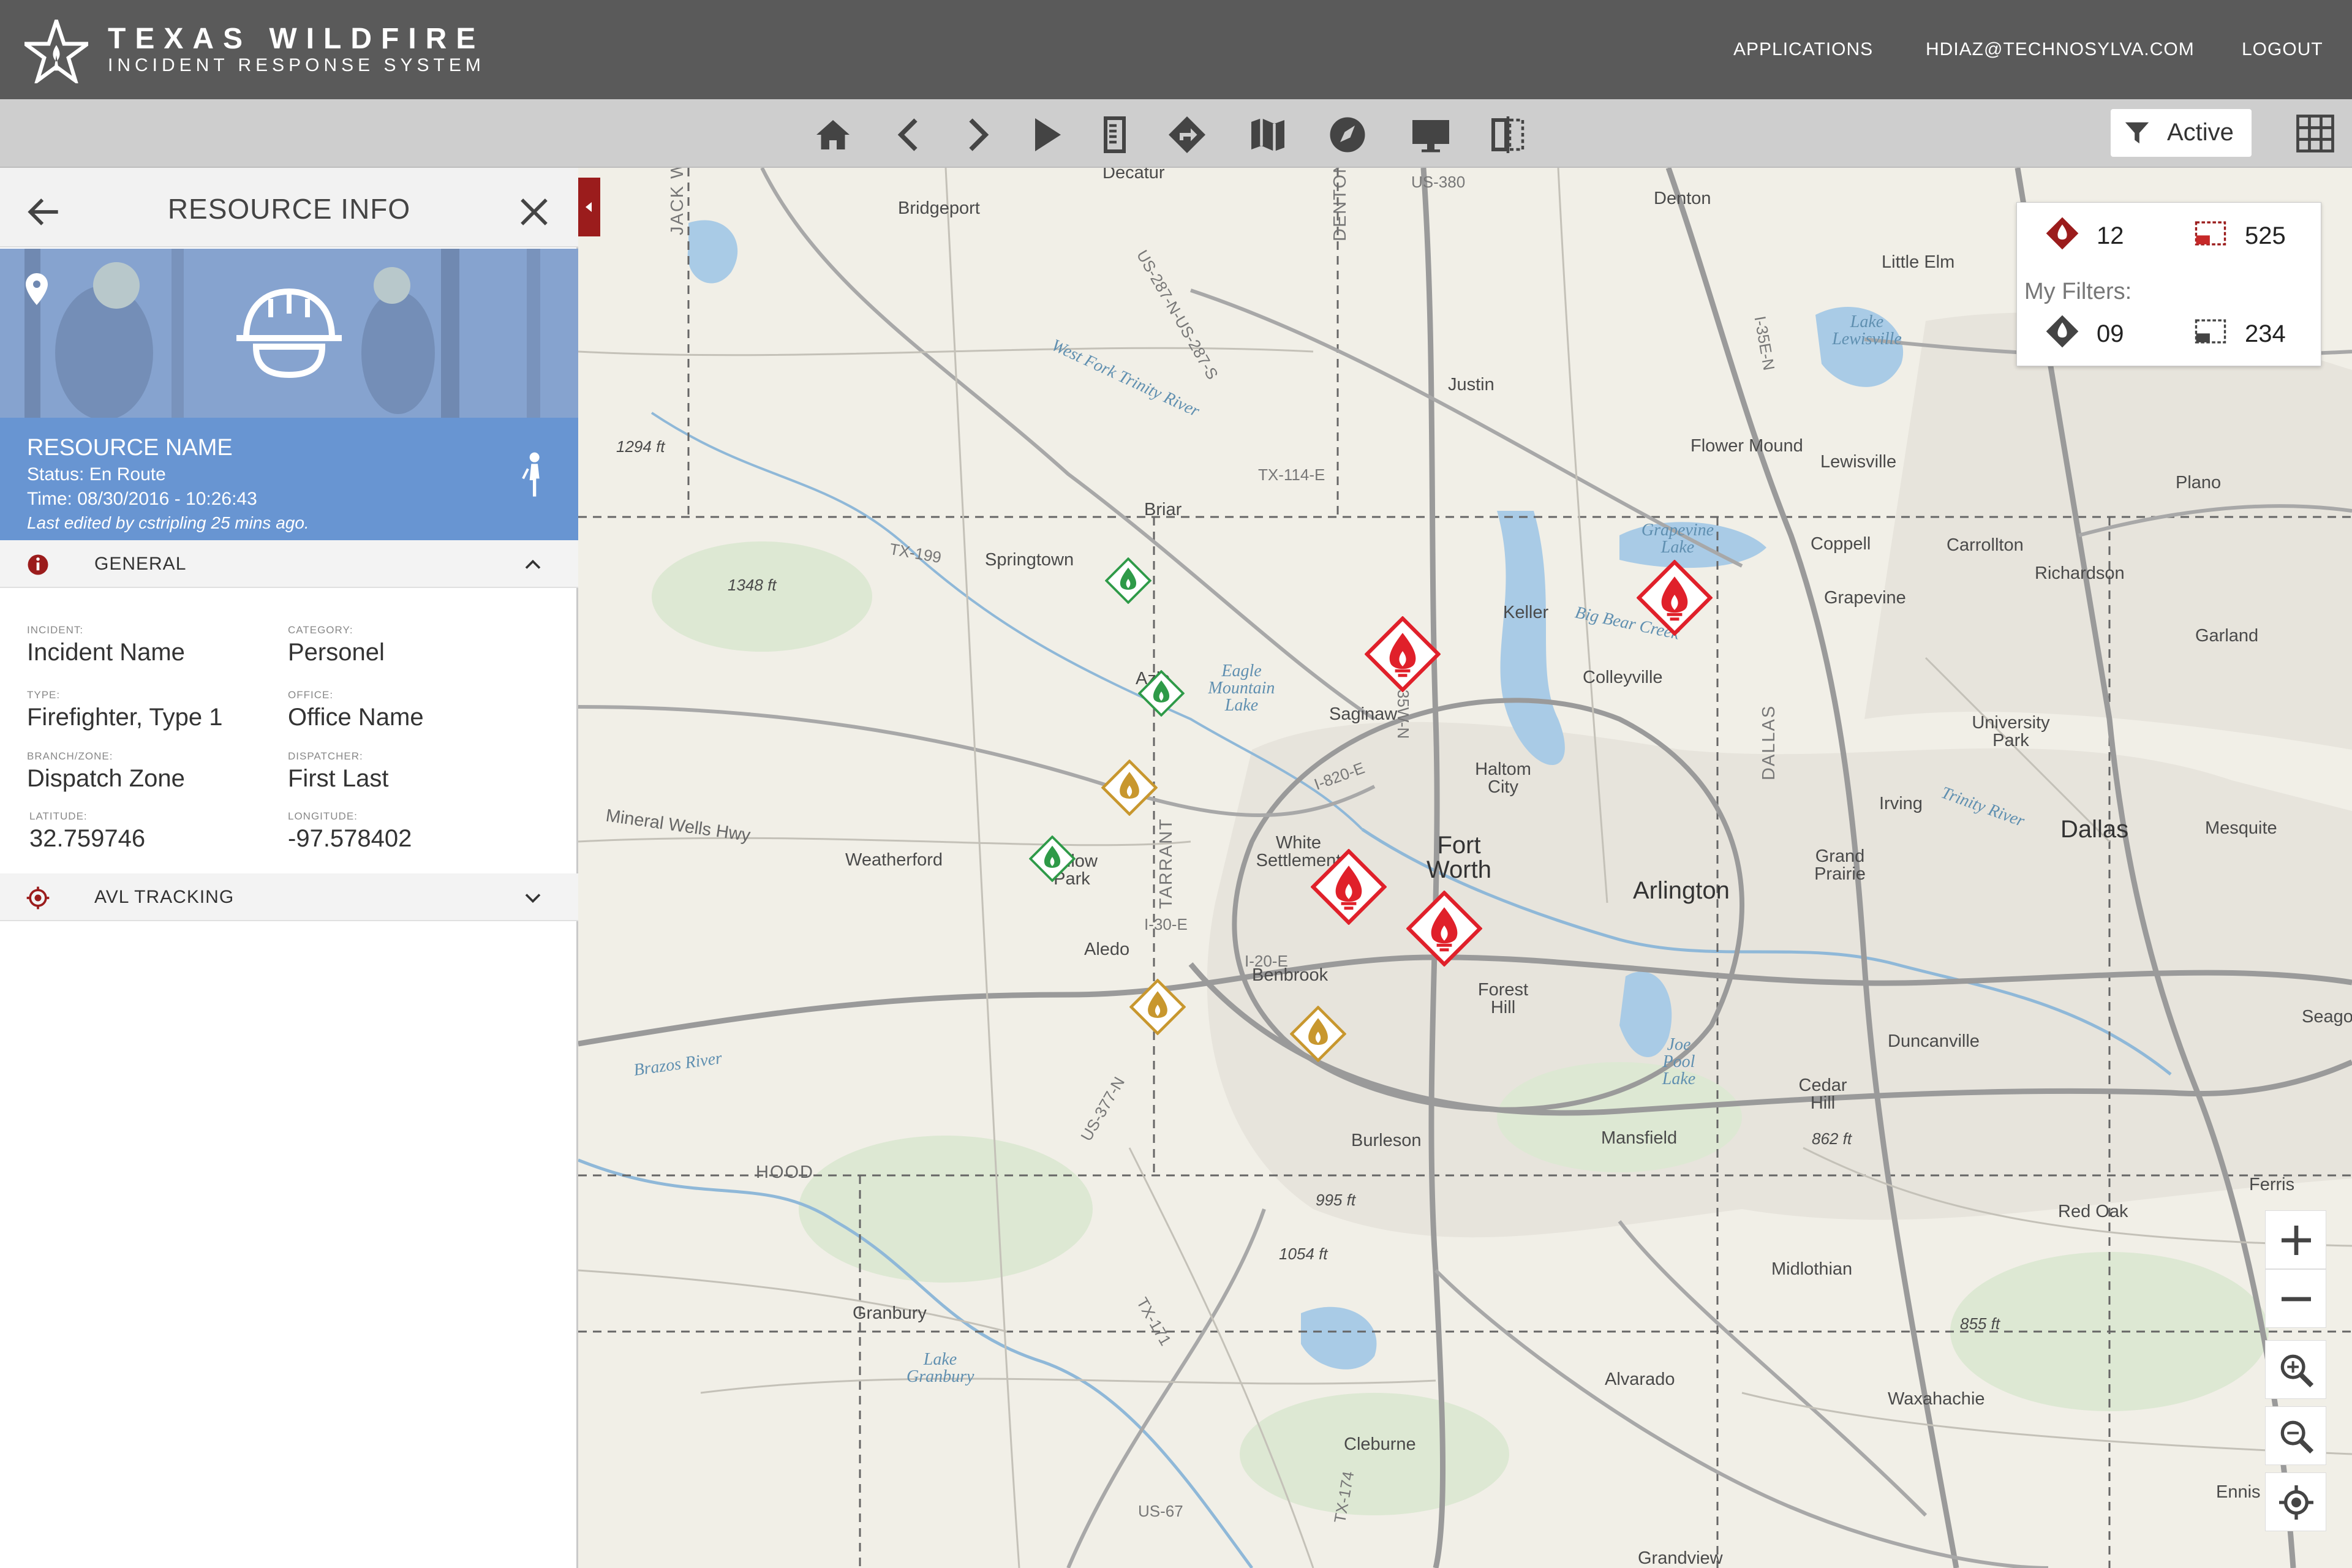 The image size is (2352, 1568). Describe the element at coordinates (321, 630) in the screenshot. I see `category-label: CATEGORY:` at that location.